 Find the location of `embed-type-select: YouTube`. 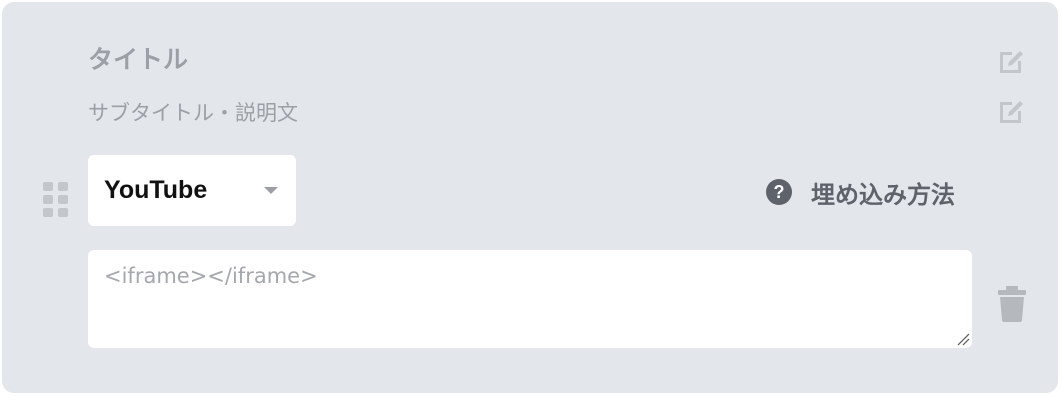

embed-type-select: YouTube is located at coordinates (192, 190).